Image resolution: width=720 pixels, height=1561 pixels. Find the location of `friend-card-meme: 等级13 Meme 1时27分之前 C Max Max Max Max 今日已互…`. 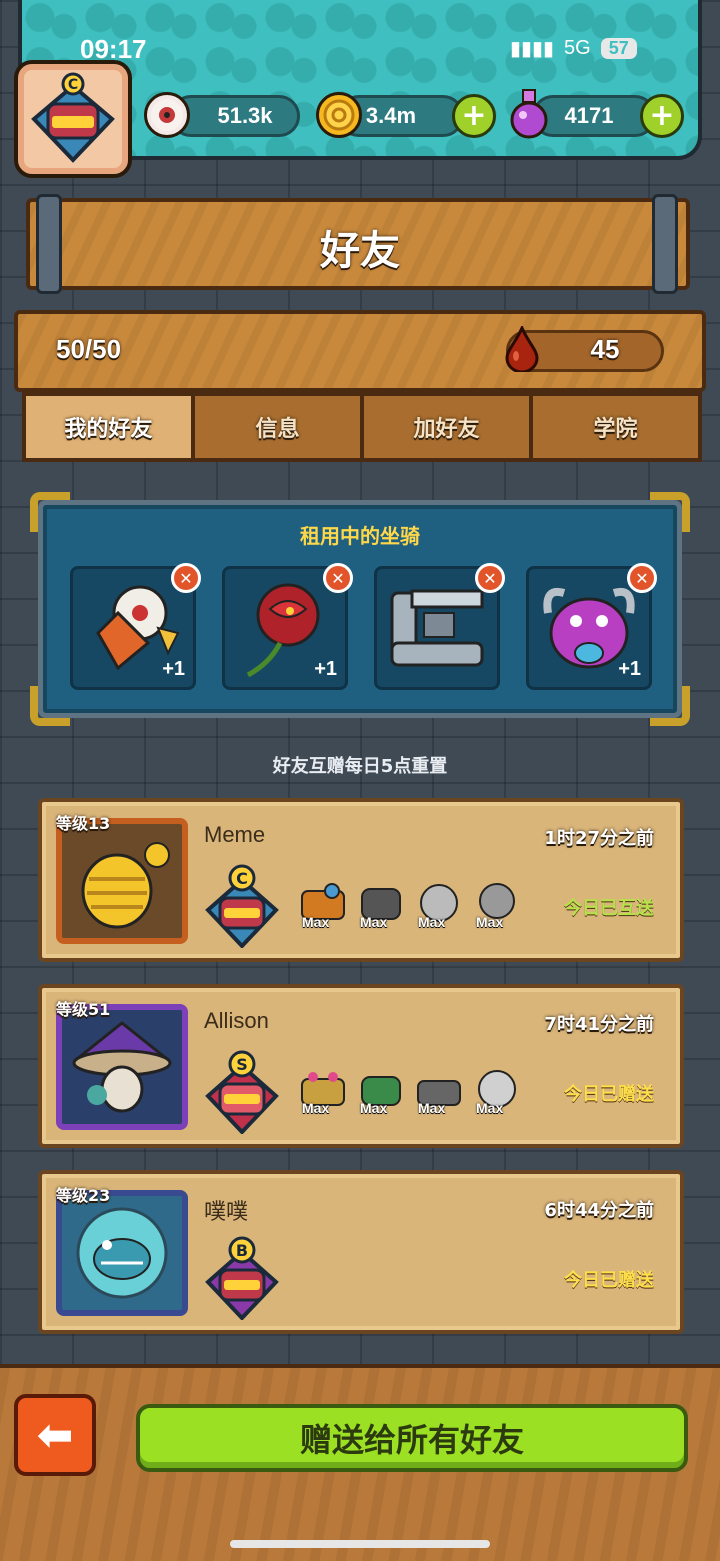

friend-card-meme: 等级13 Meme 1时27分之前 C Max Max Max Max 今日已互… is located at coordinates (361, 880).